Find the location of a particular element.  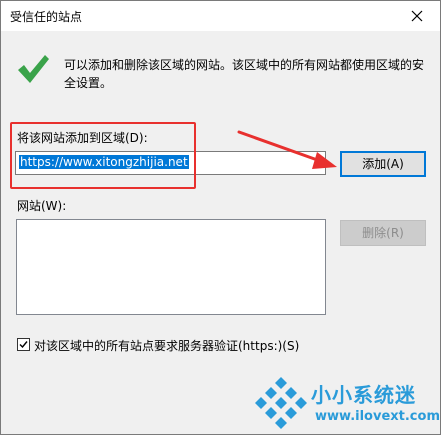

watermark-name: 小小系统迷 is located at coordinates (363, 395).